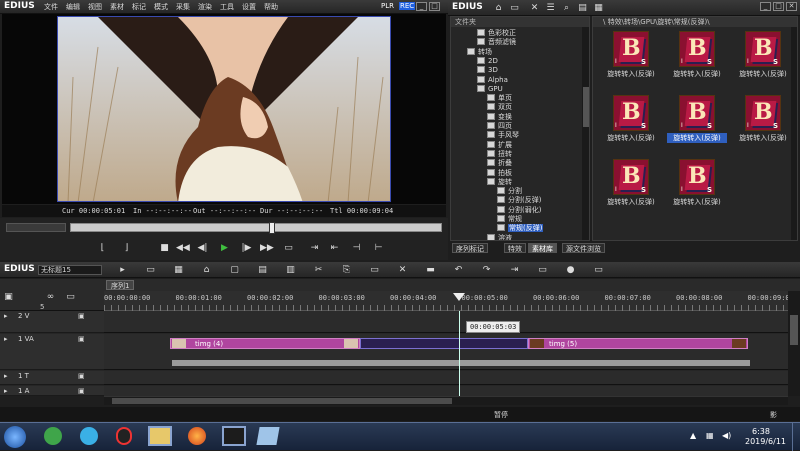  What do you see at coordinates (139, 7) in the screenshot?
I see `menu-item: 标记` at bounding box center [139, 7].